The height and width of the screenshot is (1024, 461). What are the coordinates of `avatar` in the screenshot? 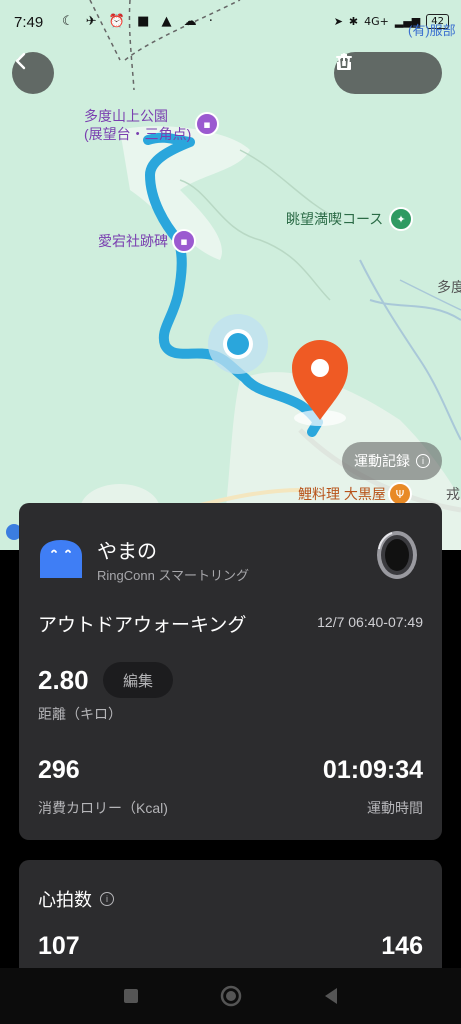 It's located at (61, 559).